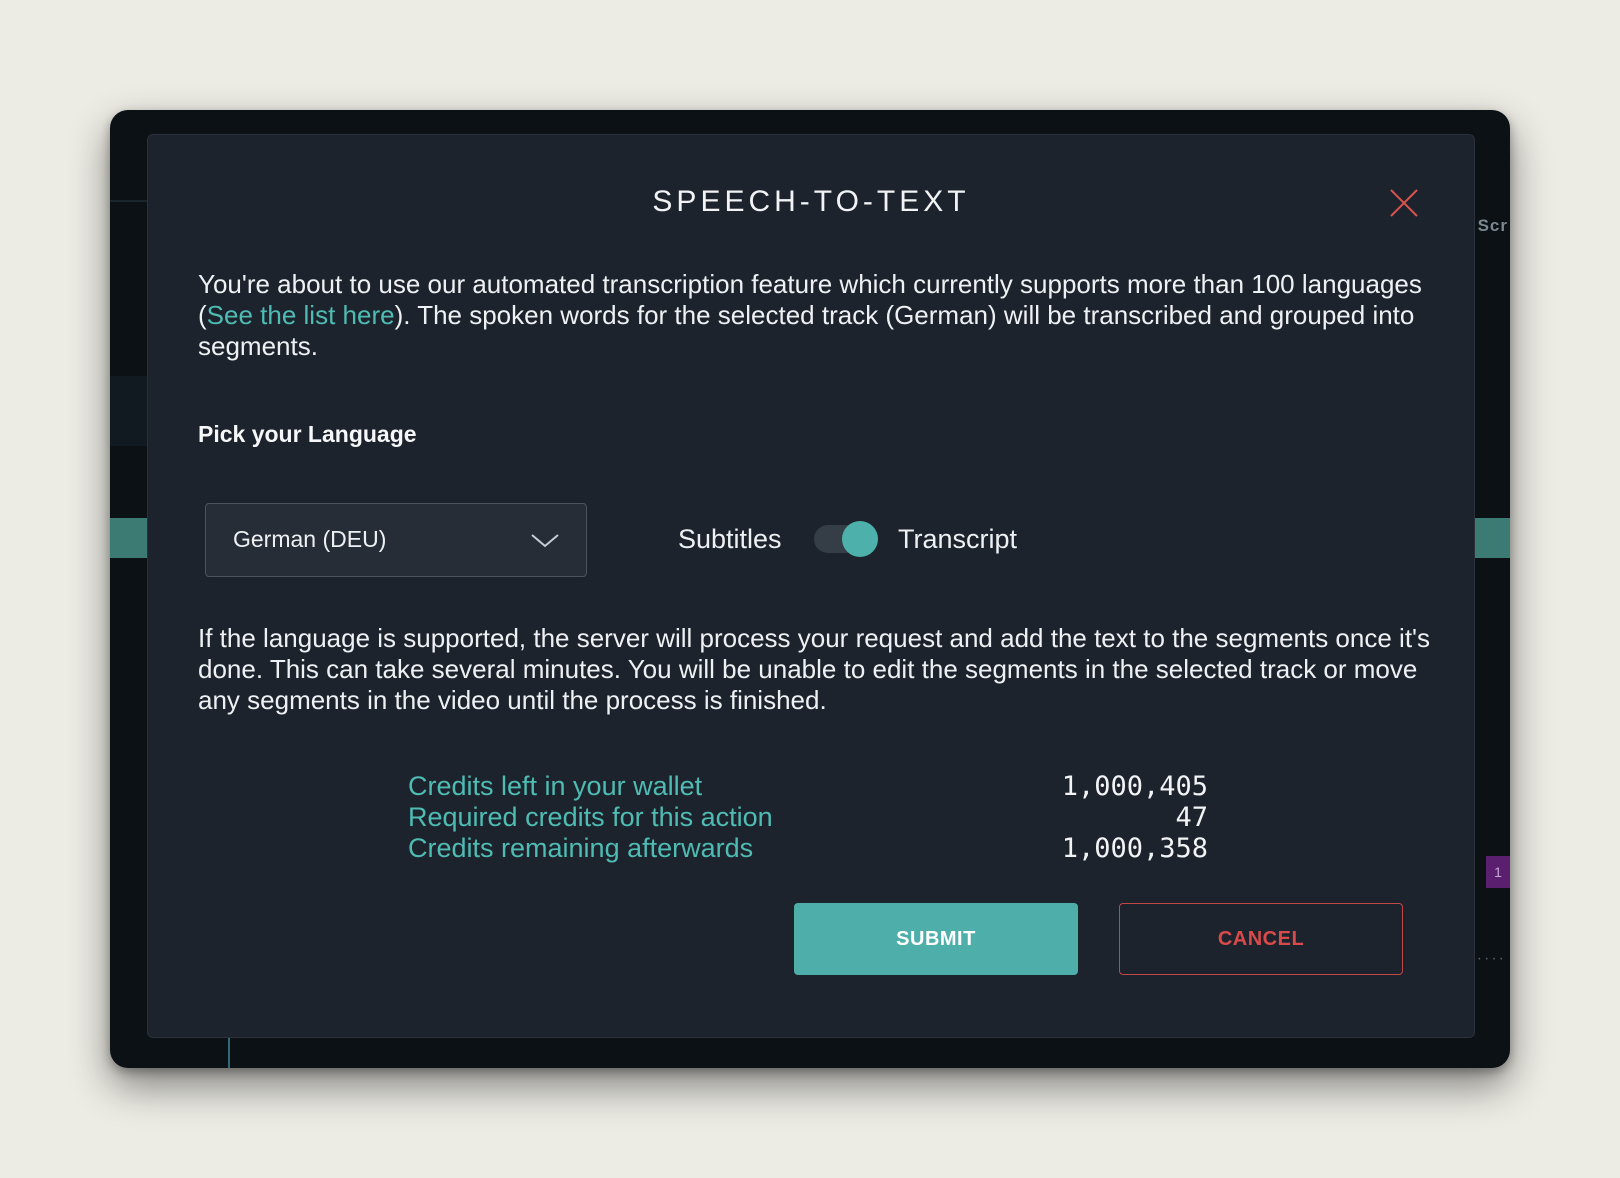 The width and height of the screenshot is (1620, 1178). What do you see at coordinates (555, 786) in the screenshot?
I see `credit-label: Credits left in your wallet` at bounding box center [555, 786].